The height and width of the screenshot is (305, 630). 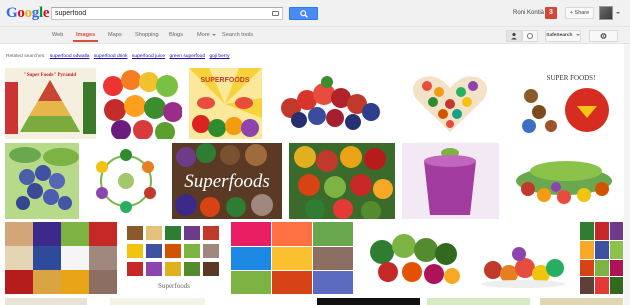 What do you see at coordinates (85, 35) in the screenshot?
I see `tab-images: Images` at bounding box center [85, 35].